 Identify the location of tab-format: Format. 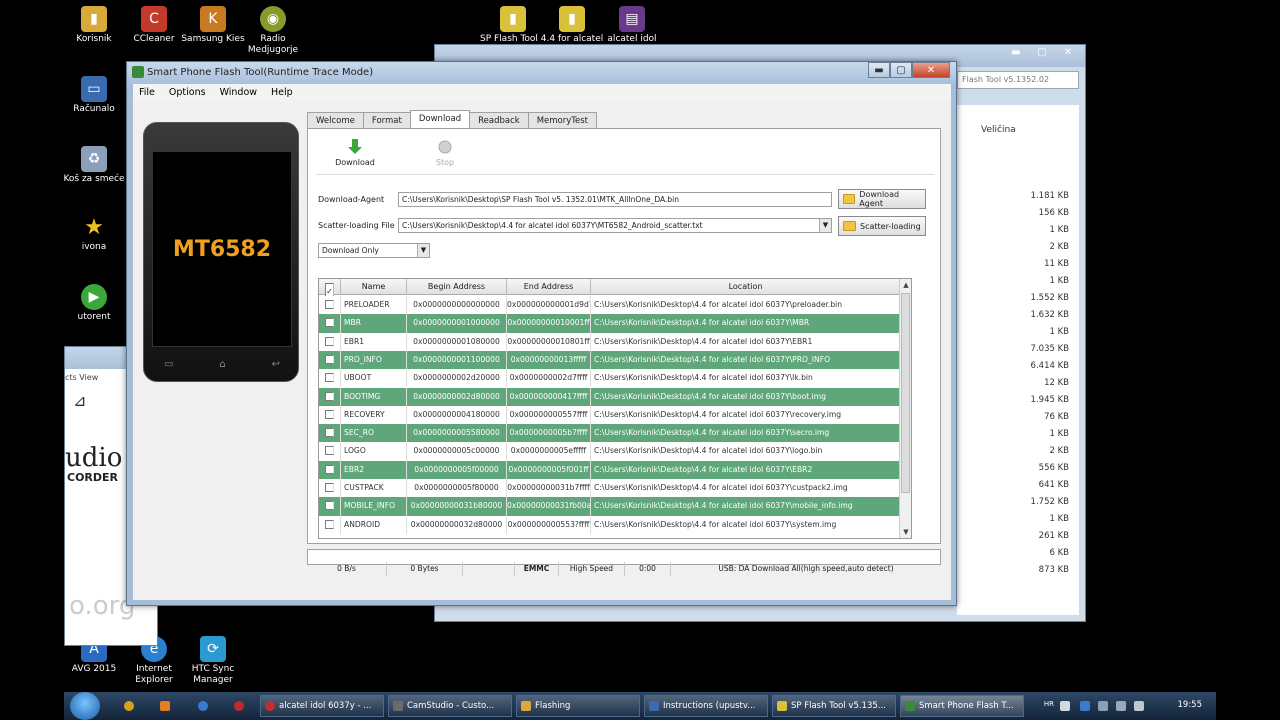
(386, 120).